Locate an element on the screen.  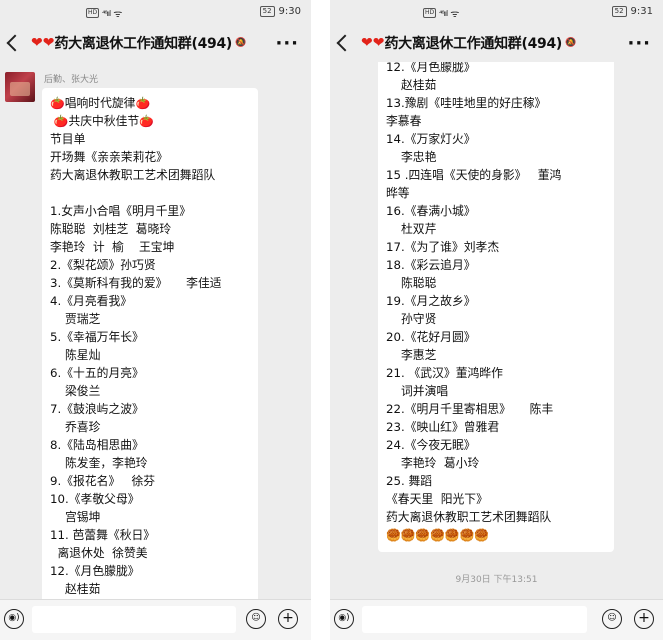
message-line: 3.《莫斯科有我的爱》 李佳适 is located at coordinates (136, 283).